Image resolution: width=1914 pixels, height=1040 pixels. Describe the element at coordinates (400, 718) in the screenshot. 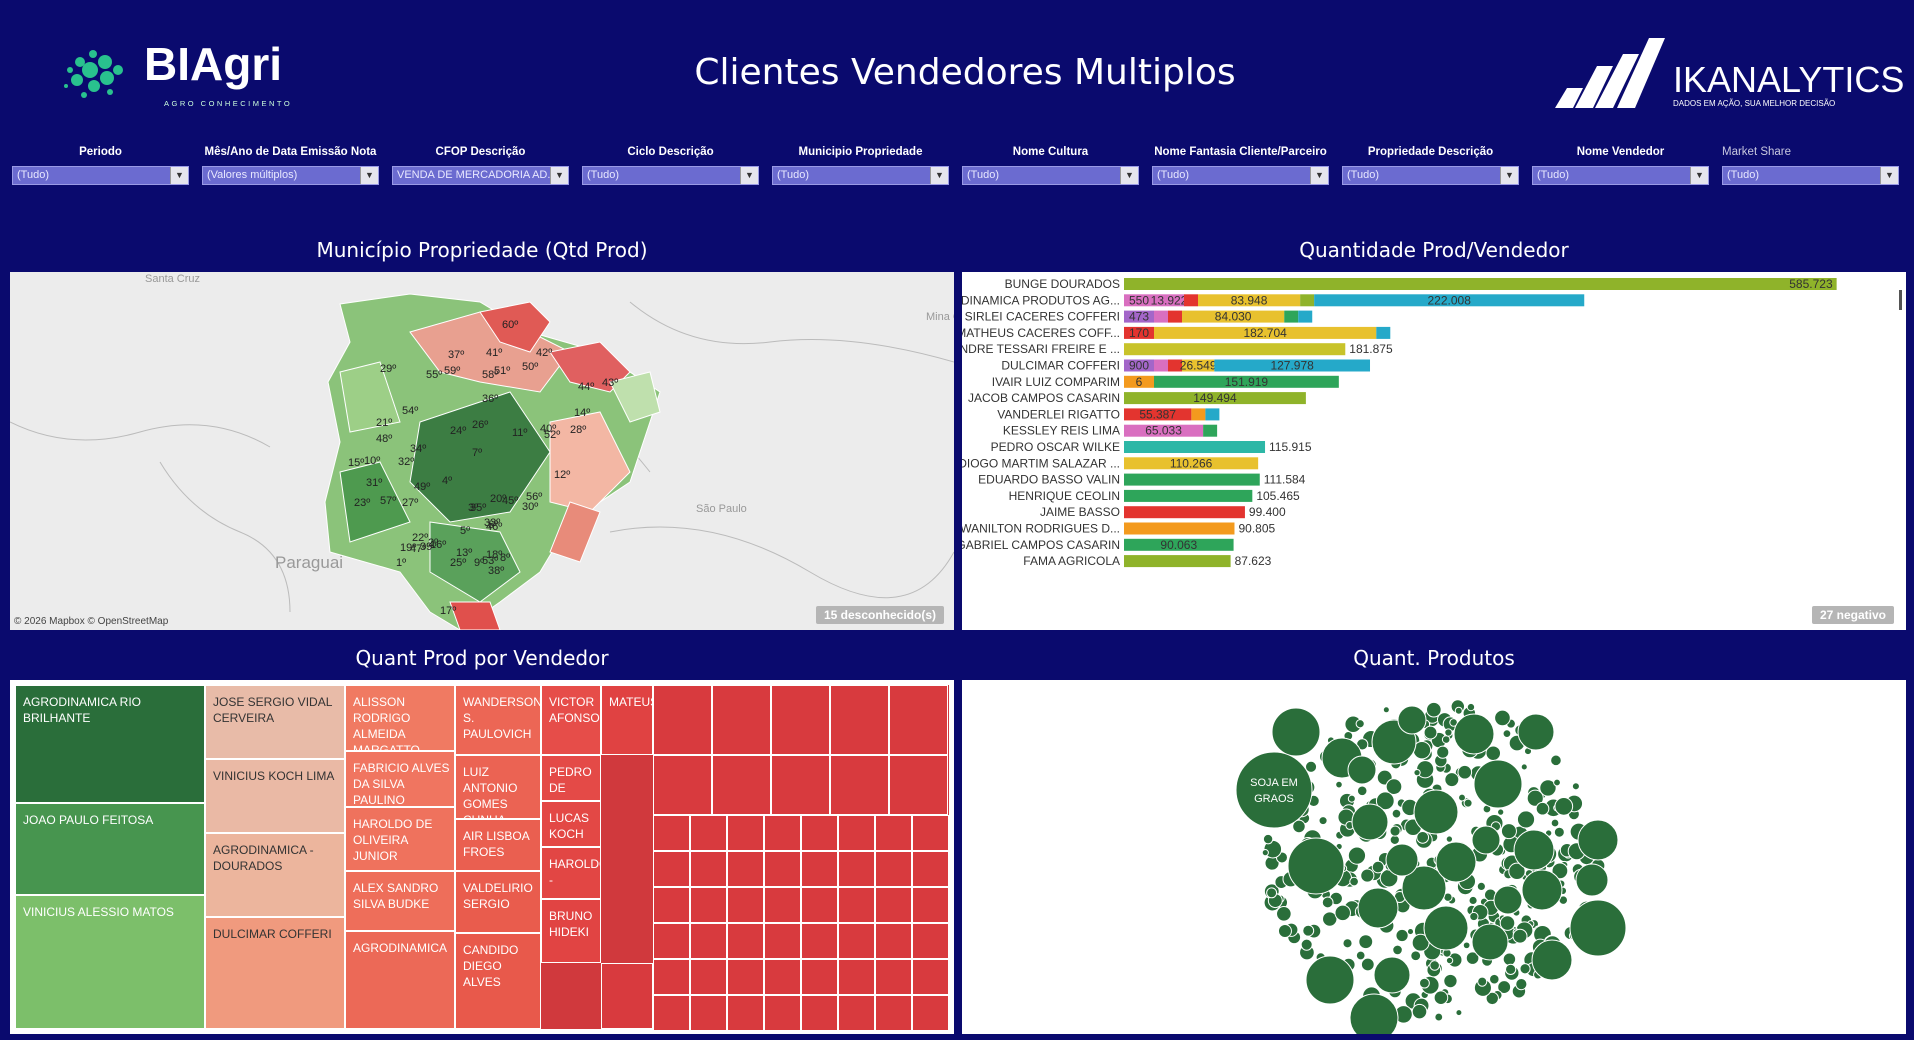

I see `treemap-tile: ALISSON RODRIGO ALMEIDA MARGATTO` at that location.